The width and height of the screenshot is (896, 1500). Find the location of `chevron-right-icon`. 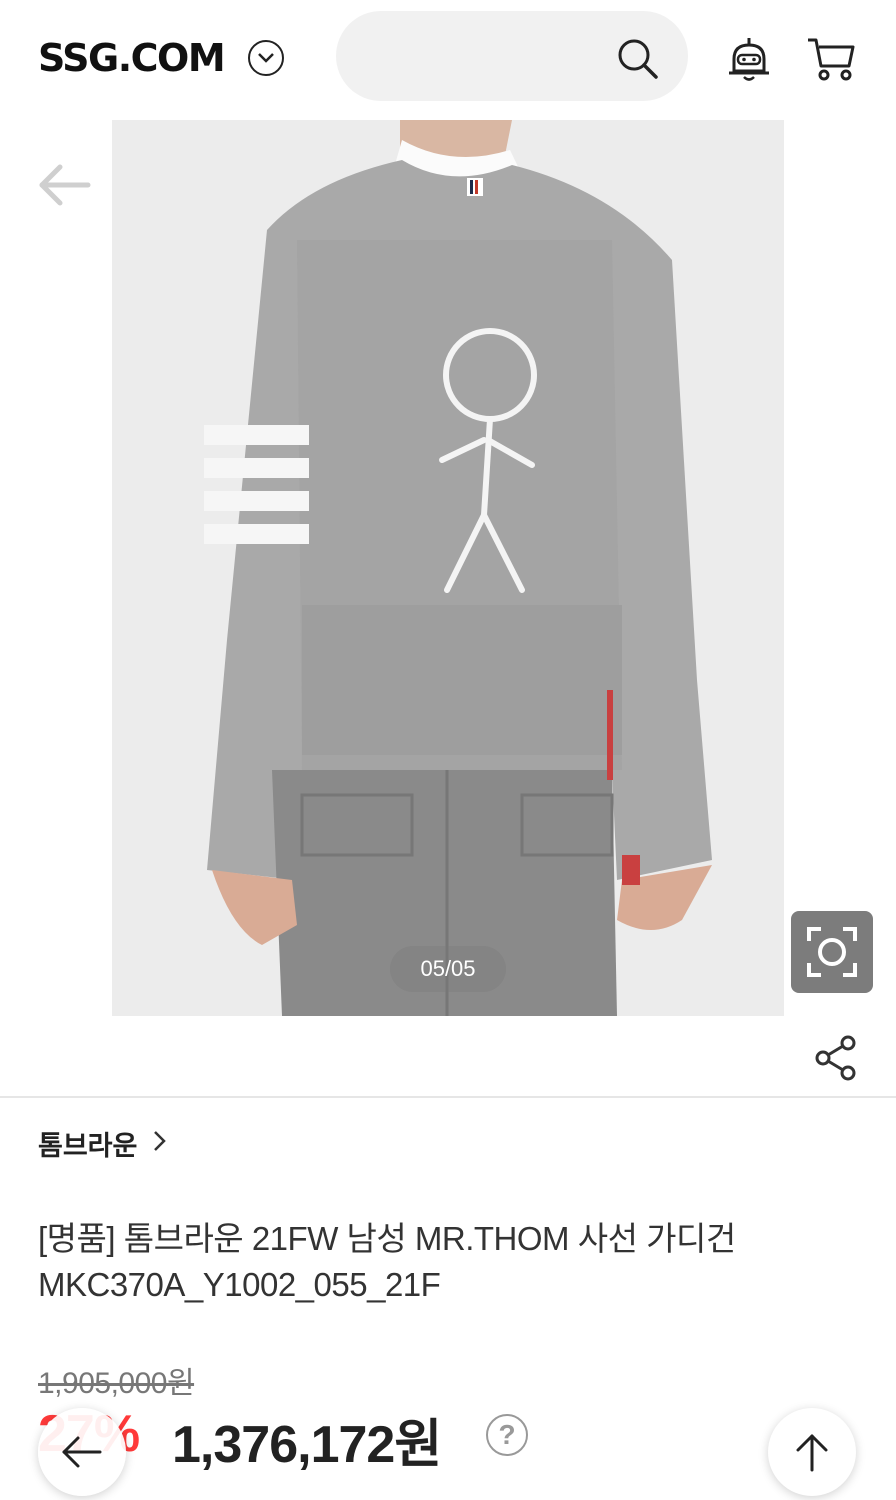

chevron-right-icon is located at coordinates (160, 1143).